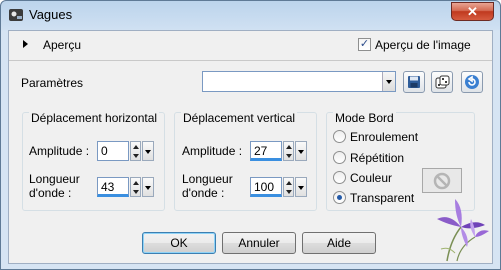  Describe the element at coordinates (377, 158) in the screenshot. I see `radio-repeat-label: Répétition` at that location.